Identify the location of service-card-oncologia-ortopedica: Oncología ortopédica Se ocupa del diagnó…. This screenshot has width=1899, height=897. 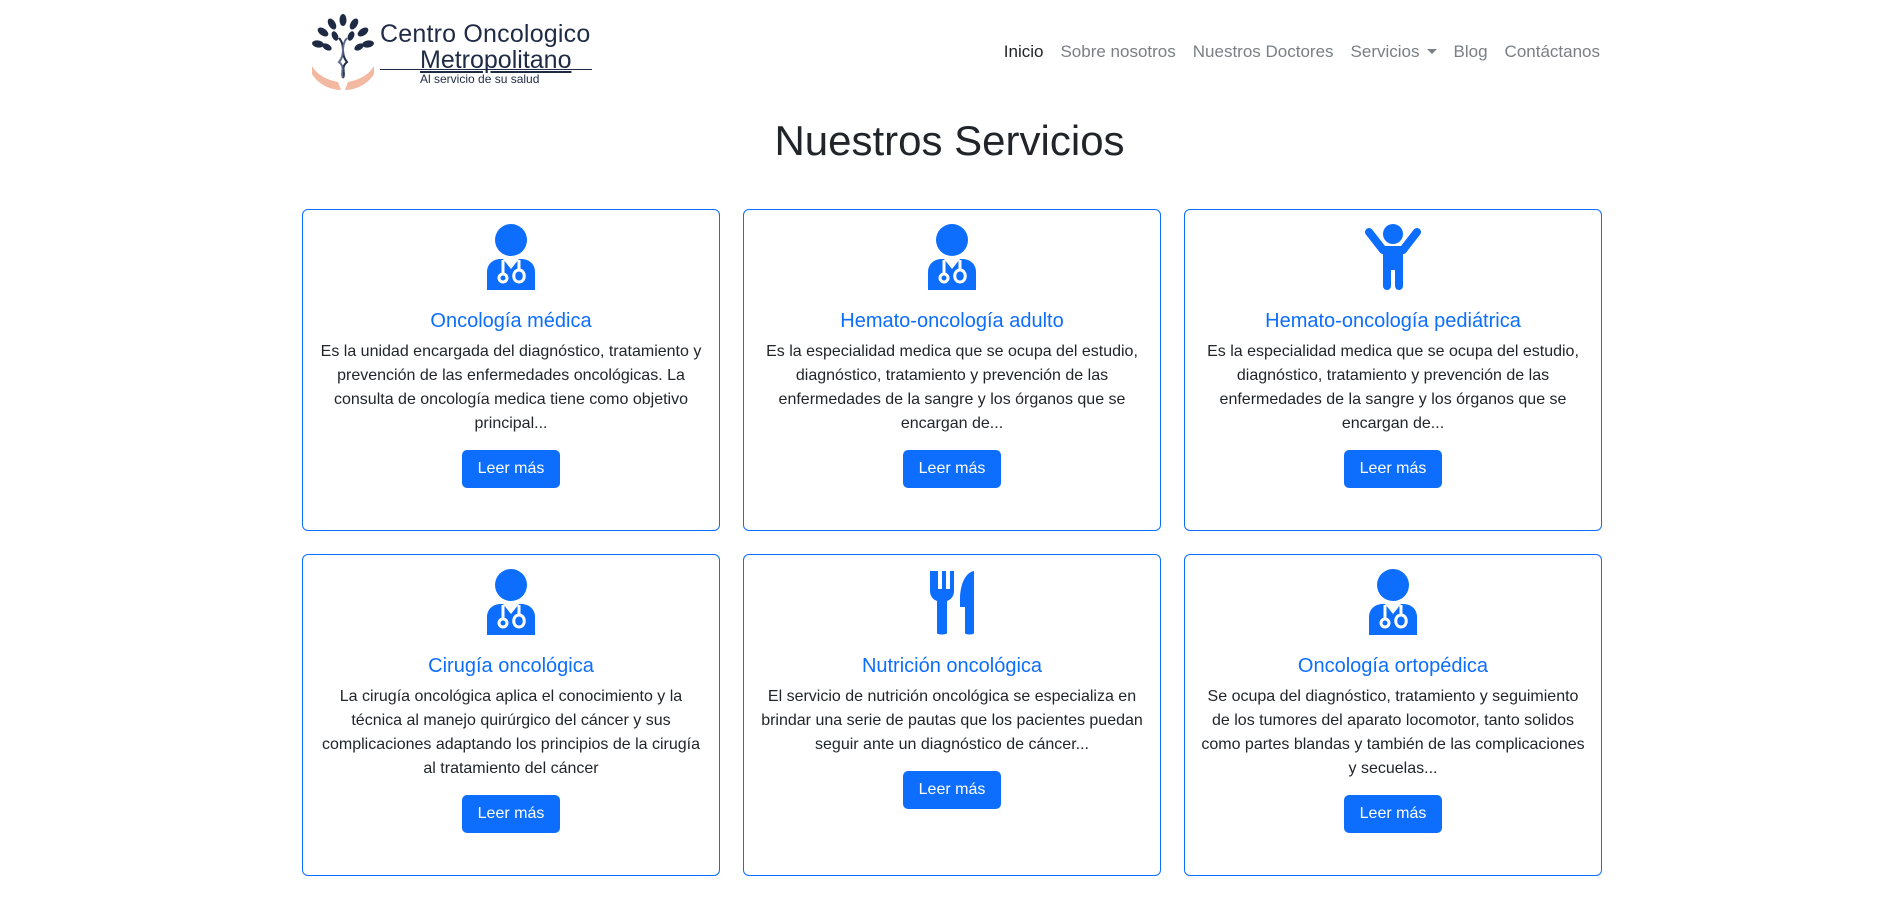
(1393, 715).